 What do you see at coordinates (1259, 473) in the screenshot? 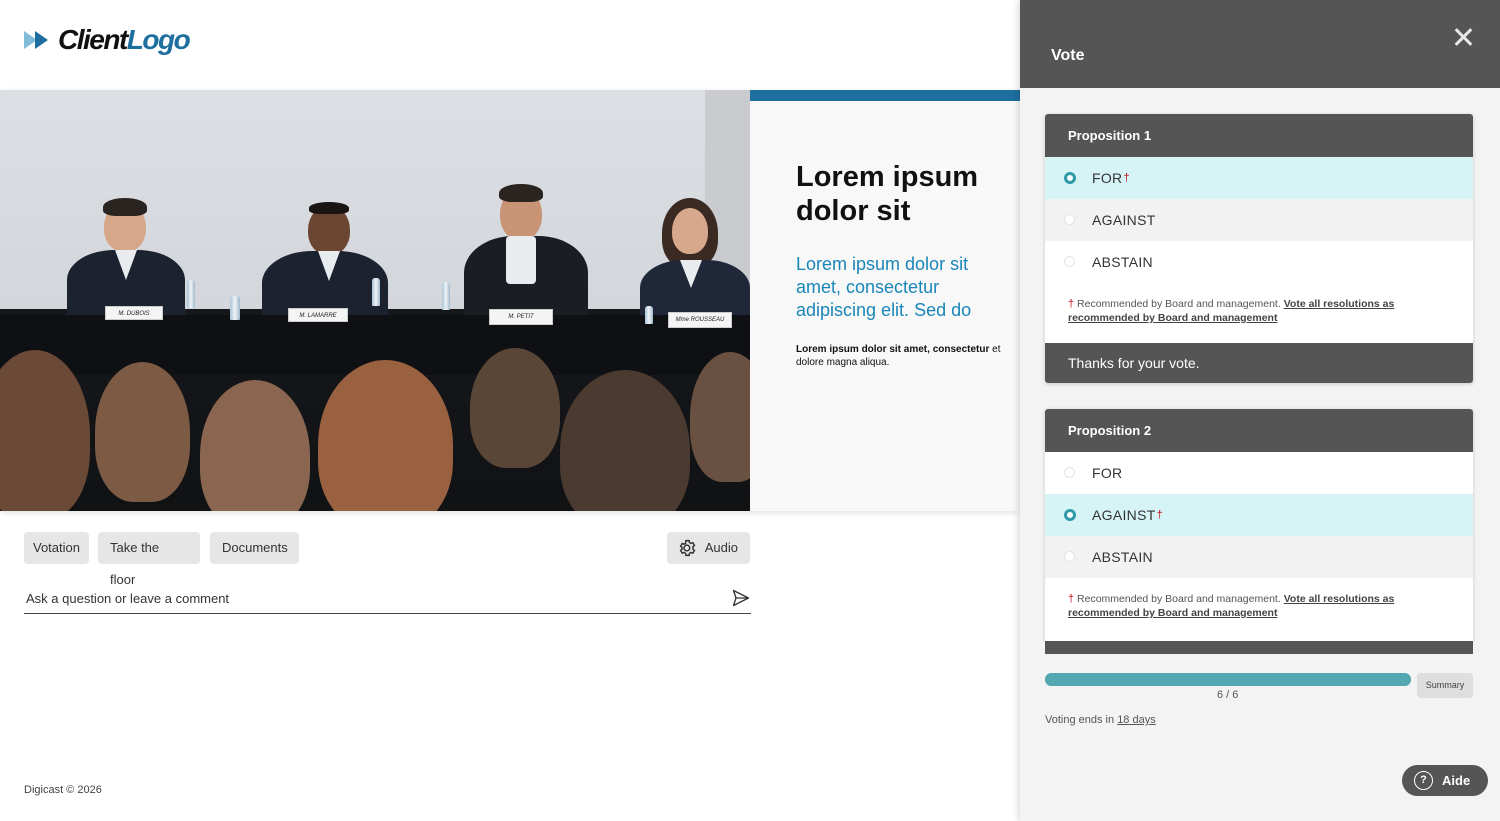
I see `option-for: FOR` at bounding box center [1259, 473].